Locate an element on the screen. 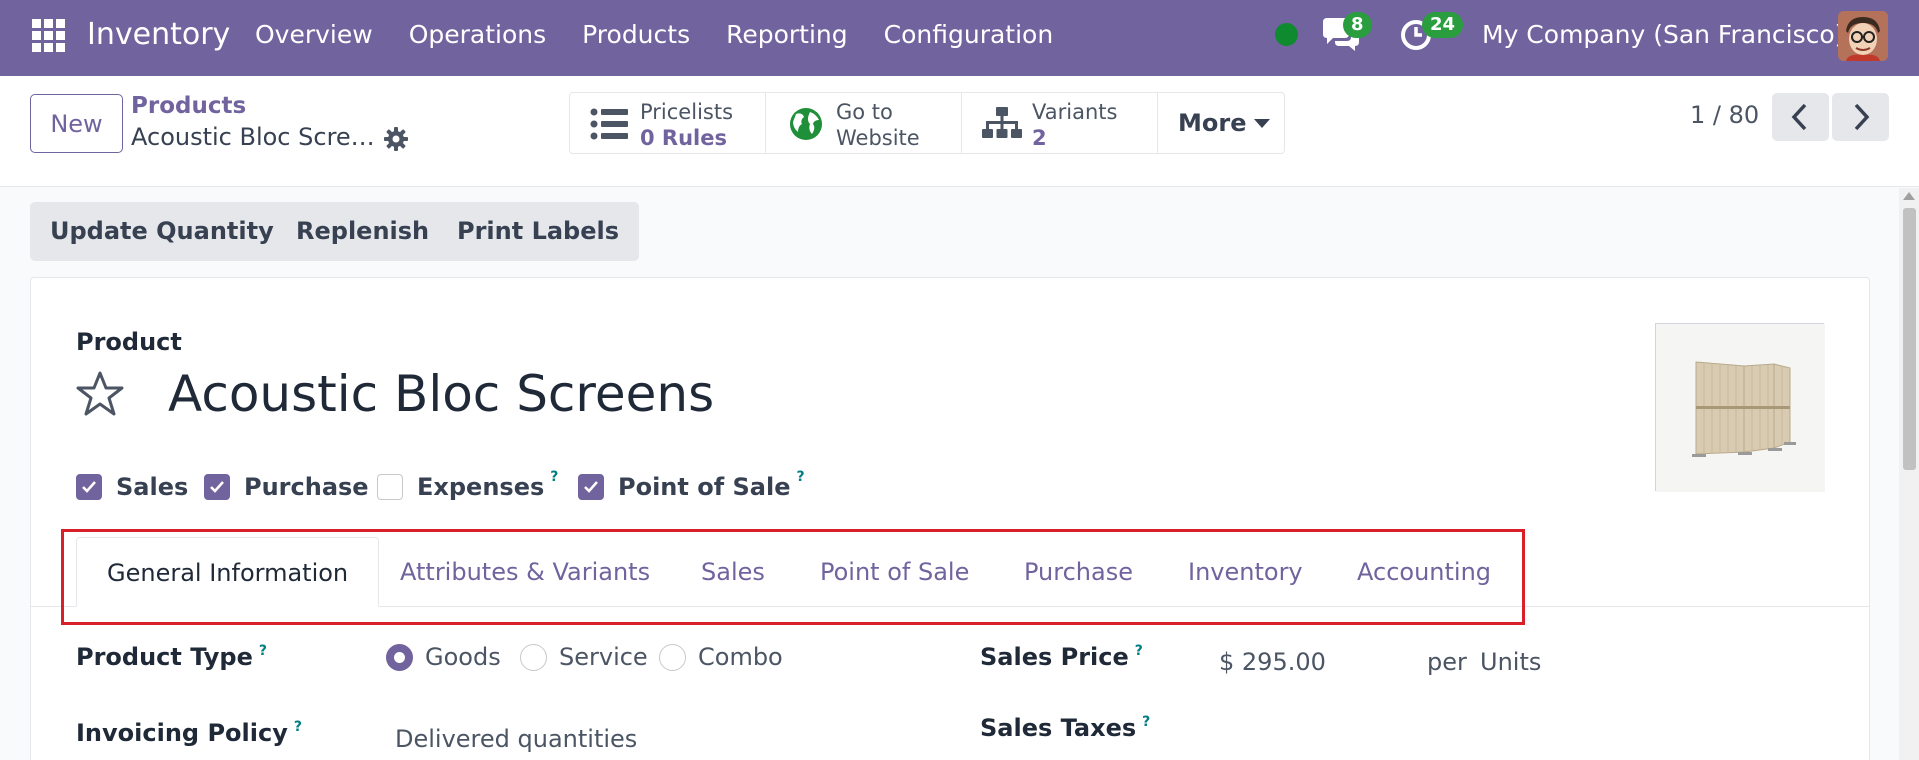  chevron-right-icon is located at coordinates (1862, 117).